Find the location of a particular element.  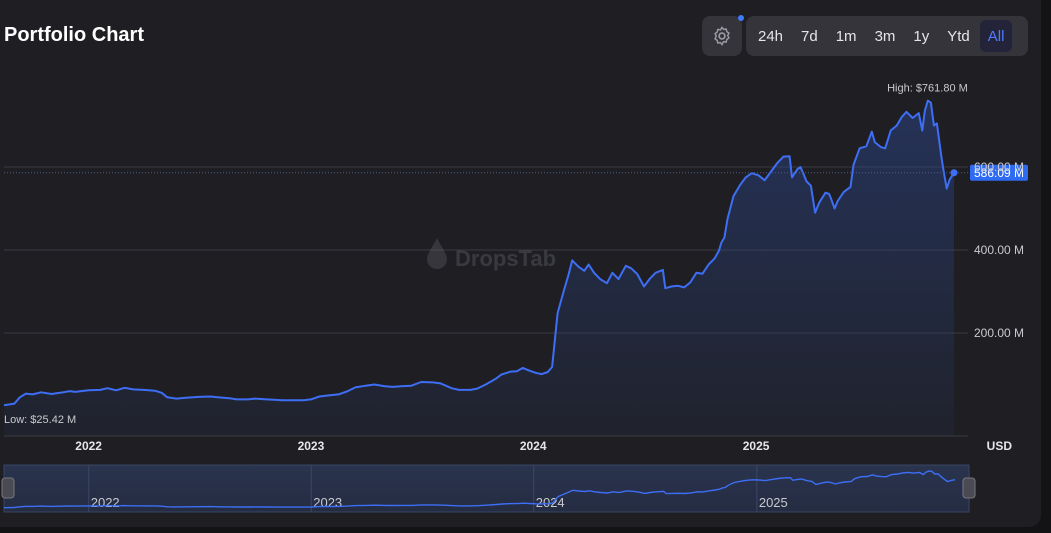

y-tick-label: 200.00 M is located at coordinates (999, 333).